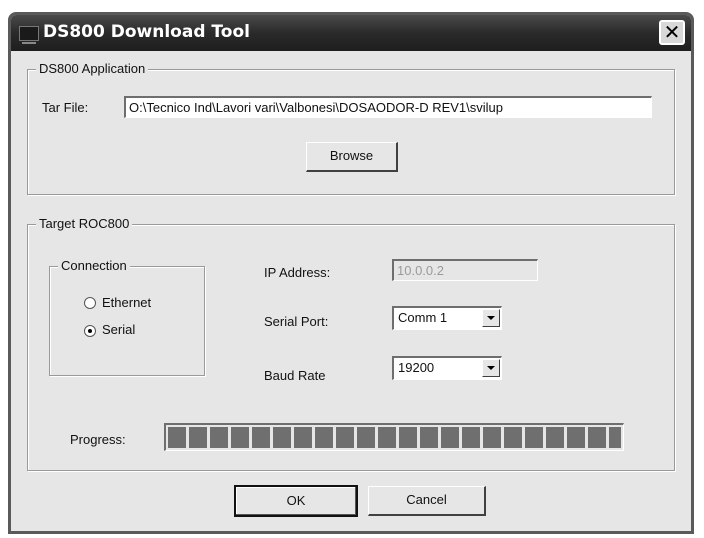  I want to click on ds800-application-legend: DS800 Application, so click(92, 68).